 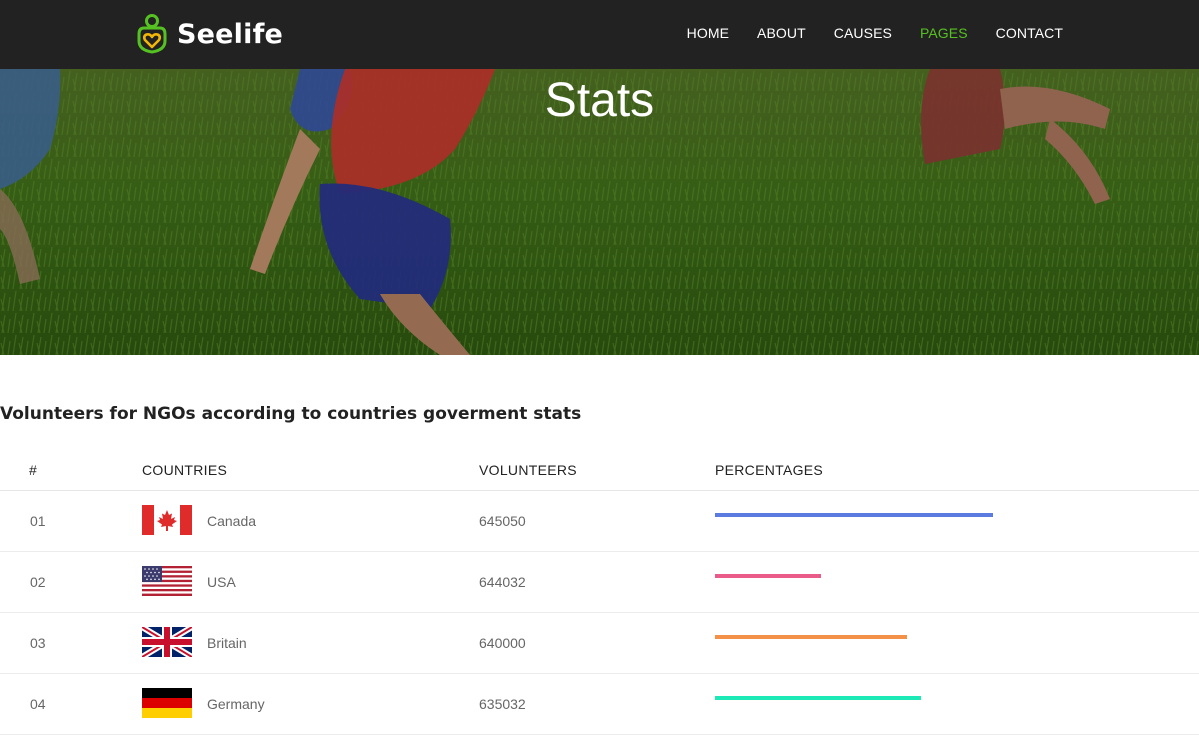 I want to click on brand-name: Seelife, so click(x=230, y=34).